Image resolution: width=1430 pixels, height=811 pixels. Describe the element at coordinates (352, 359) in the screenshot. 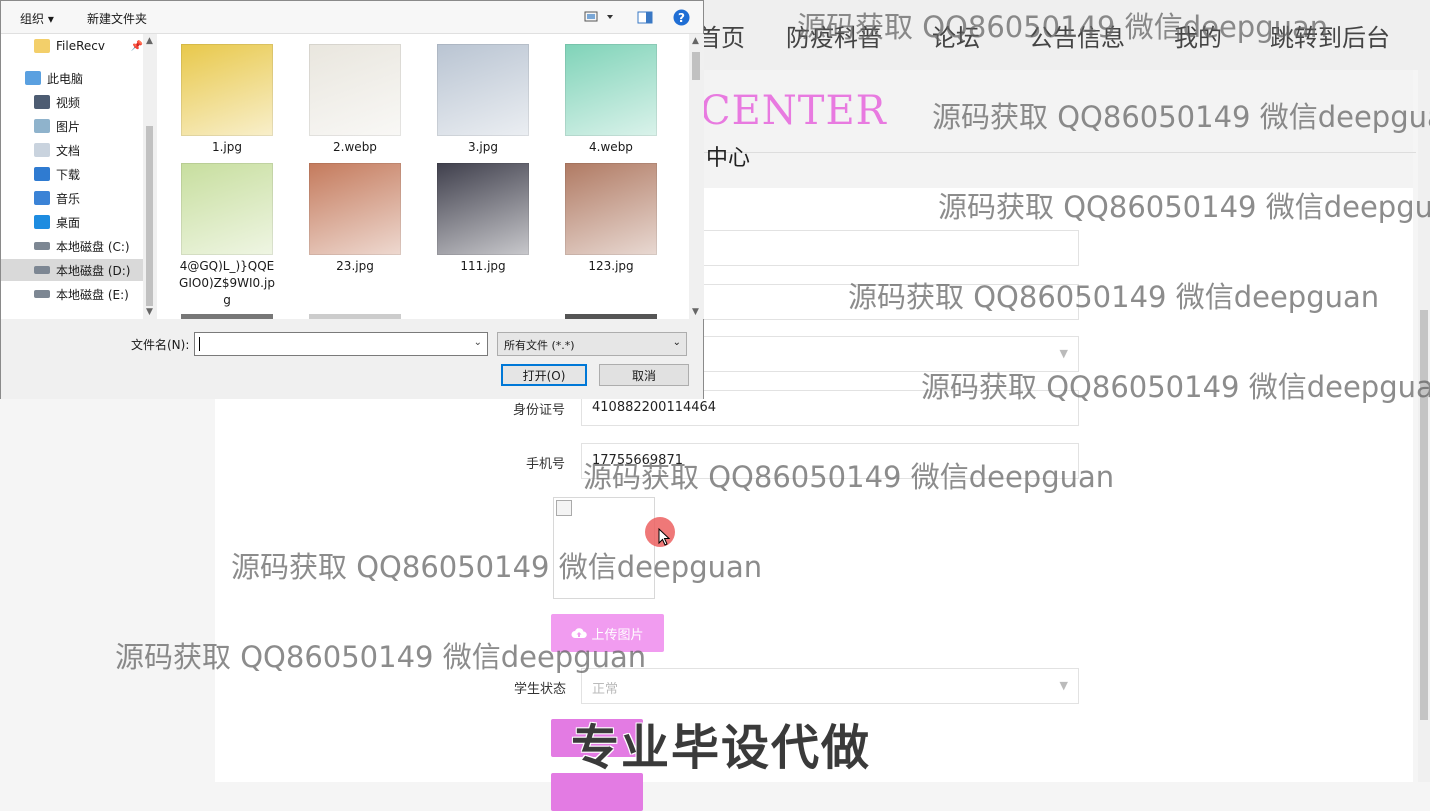

I see `dialog-footer: 文件名(N): ⌄ 所有文件 (*.*) ⌄ 打开(O) 取消` at that location.